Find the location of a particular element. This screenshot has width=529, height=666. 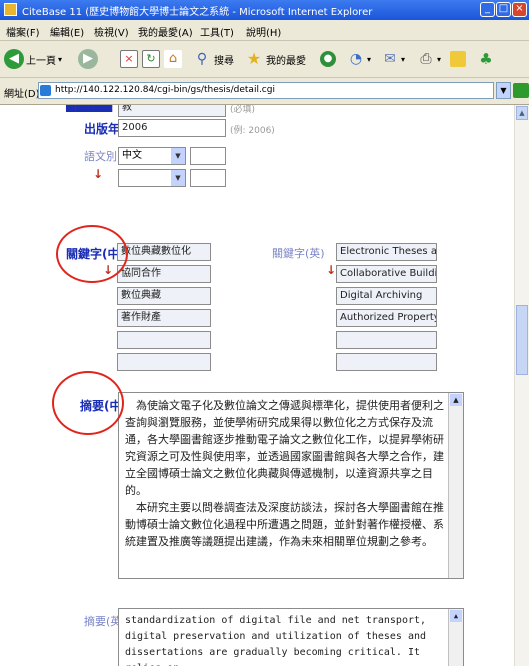

reorder-marker-icon-2: ↓ is located at coordinates (331, 270).